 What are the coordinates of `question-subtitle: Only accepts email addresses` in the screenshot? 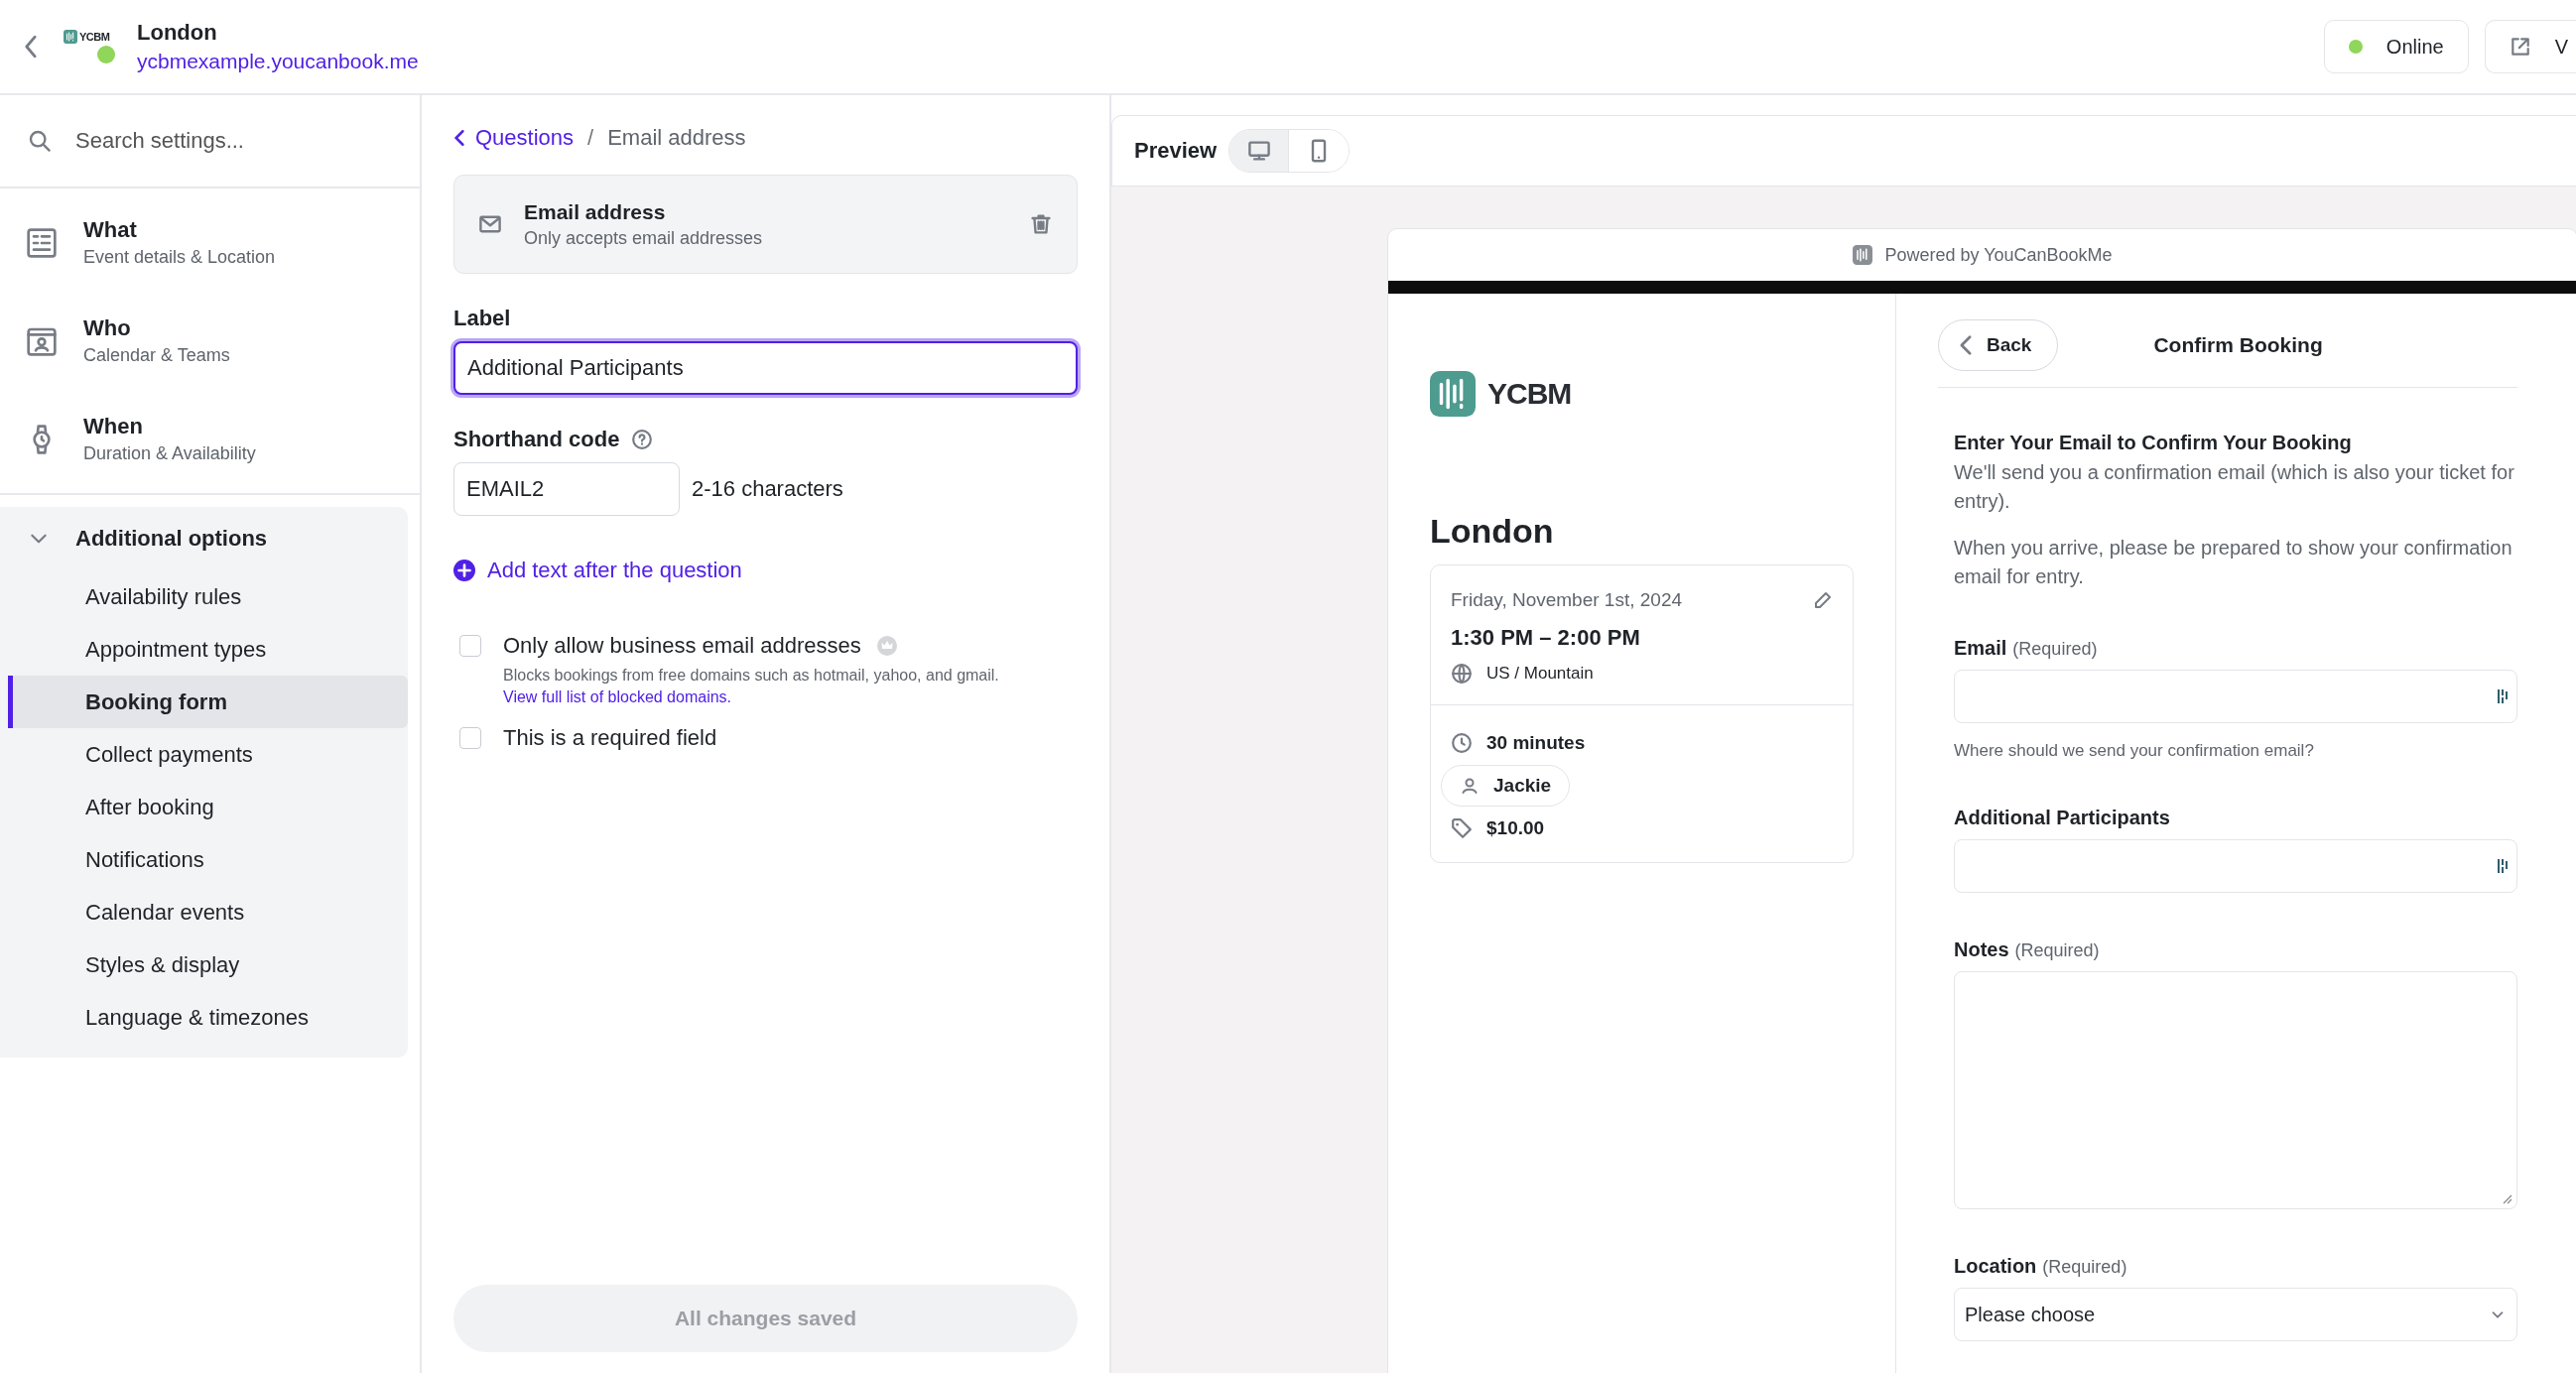 It's located at (644, 238).